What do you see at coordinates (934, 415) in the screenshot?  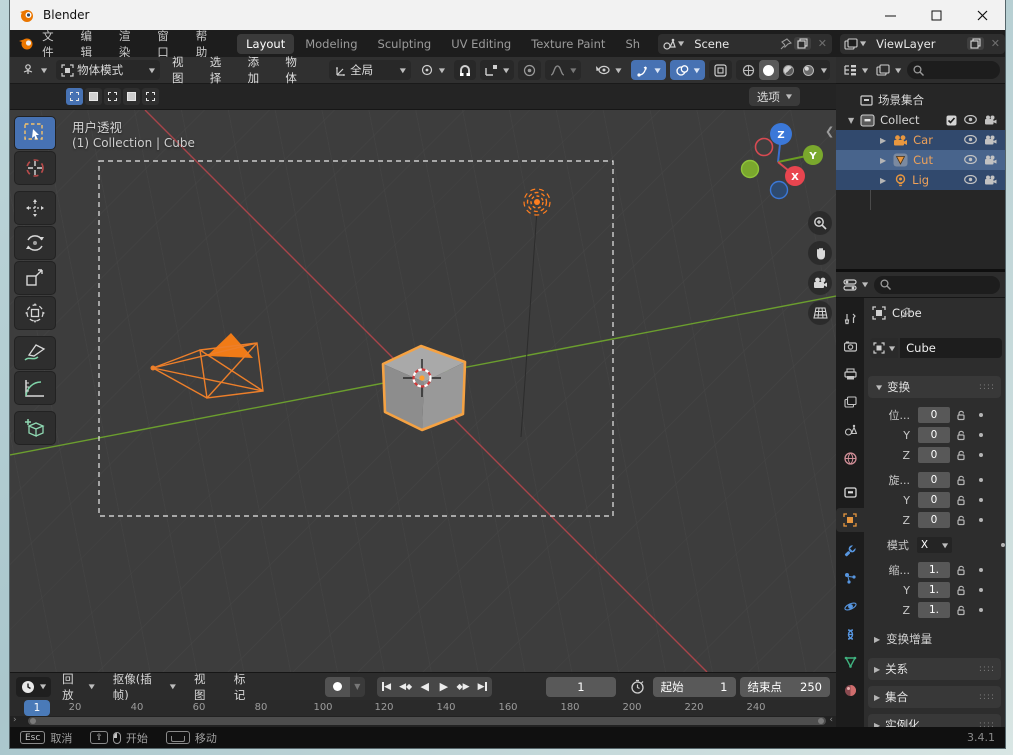 I see `location-x-field: 0` at bounding box center [934, 415].